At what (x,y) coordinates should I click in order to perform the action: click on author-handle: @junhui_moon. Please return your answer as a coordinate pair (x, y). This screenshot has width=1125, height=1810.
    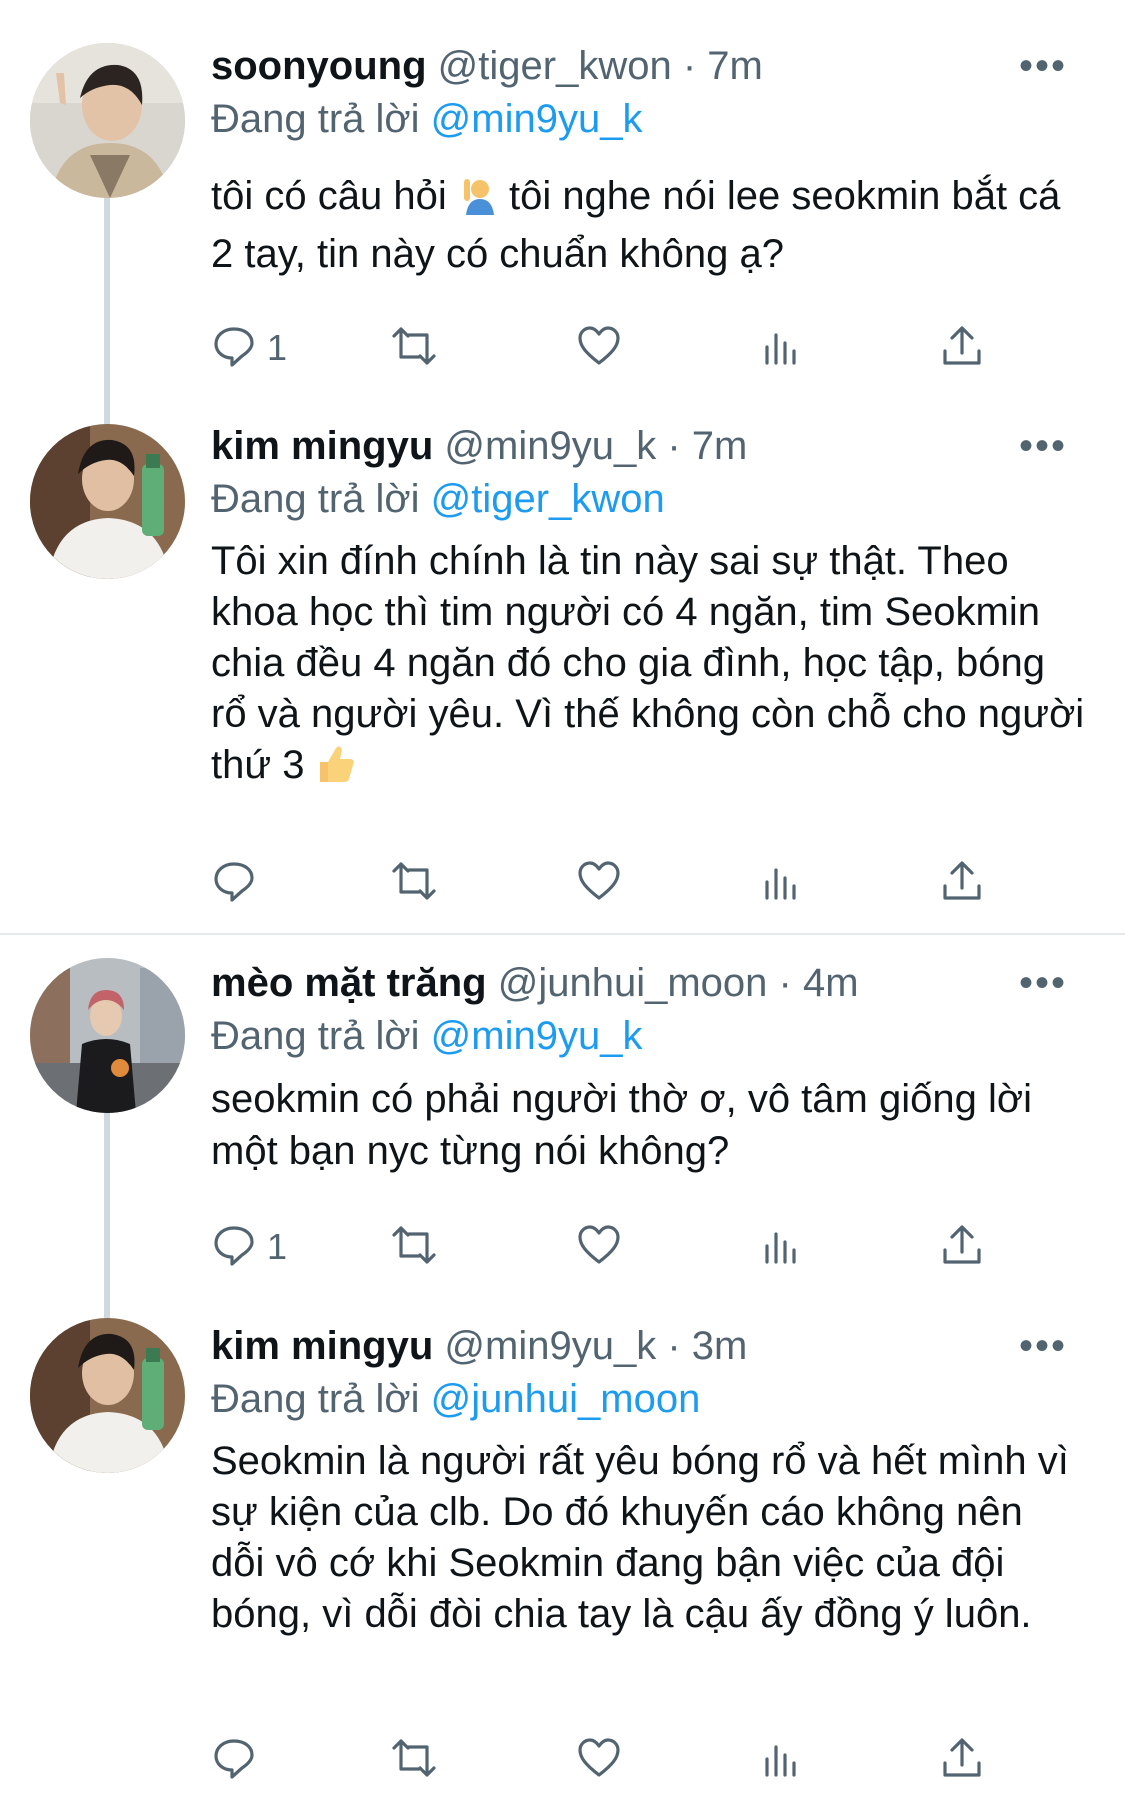
    Looking at the image, I should click on (633, 983).